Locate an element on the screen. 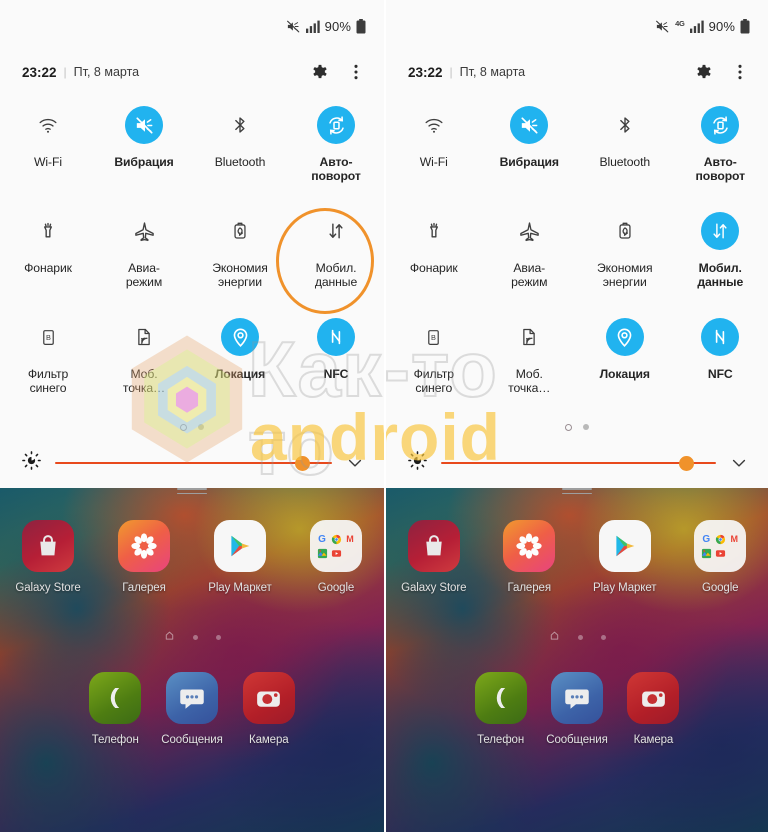 The height and width of the screenshot is (832, 768). phone-icon is located at coordinates (500, 698).